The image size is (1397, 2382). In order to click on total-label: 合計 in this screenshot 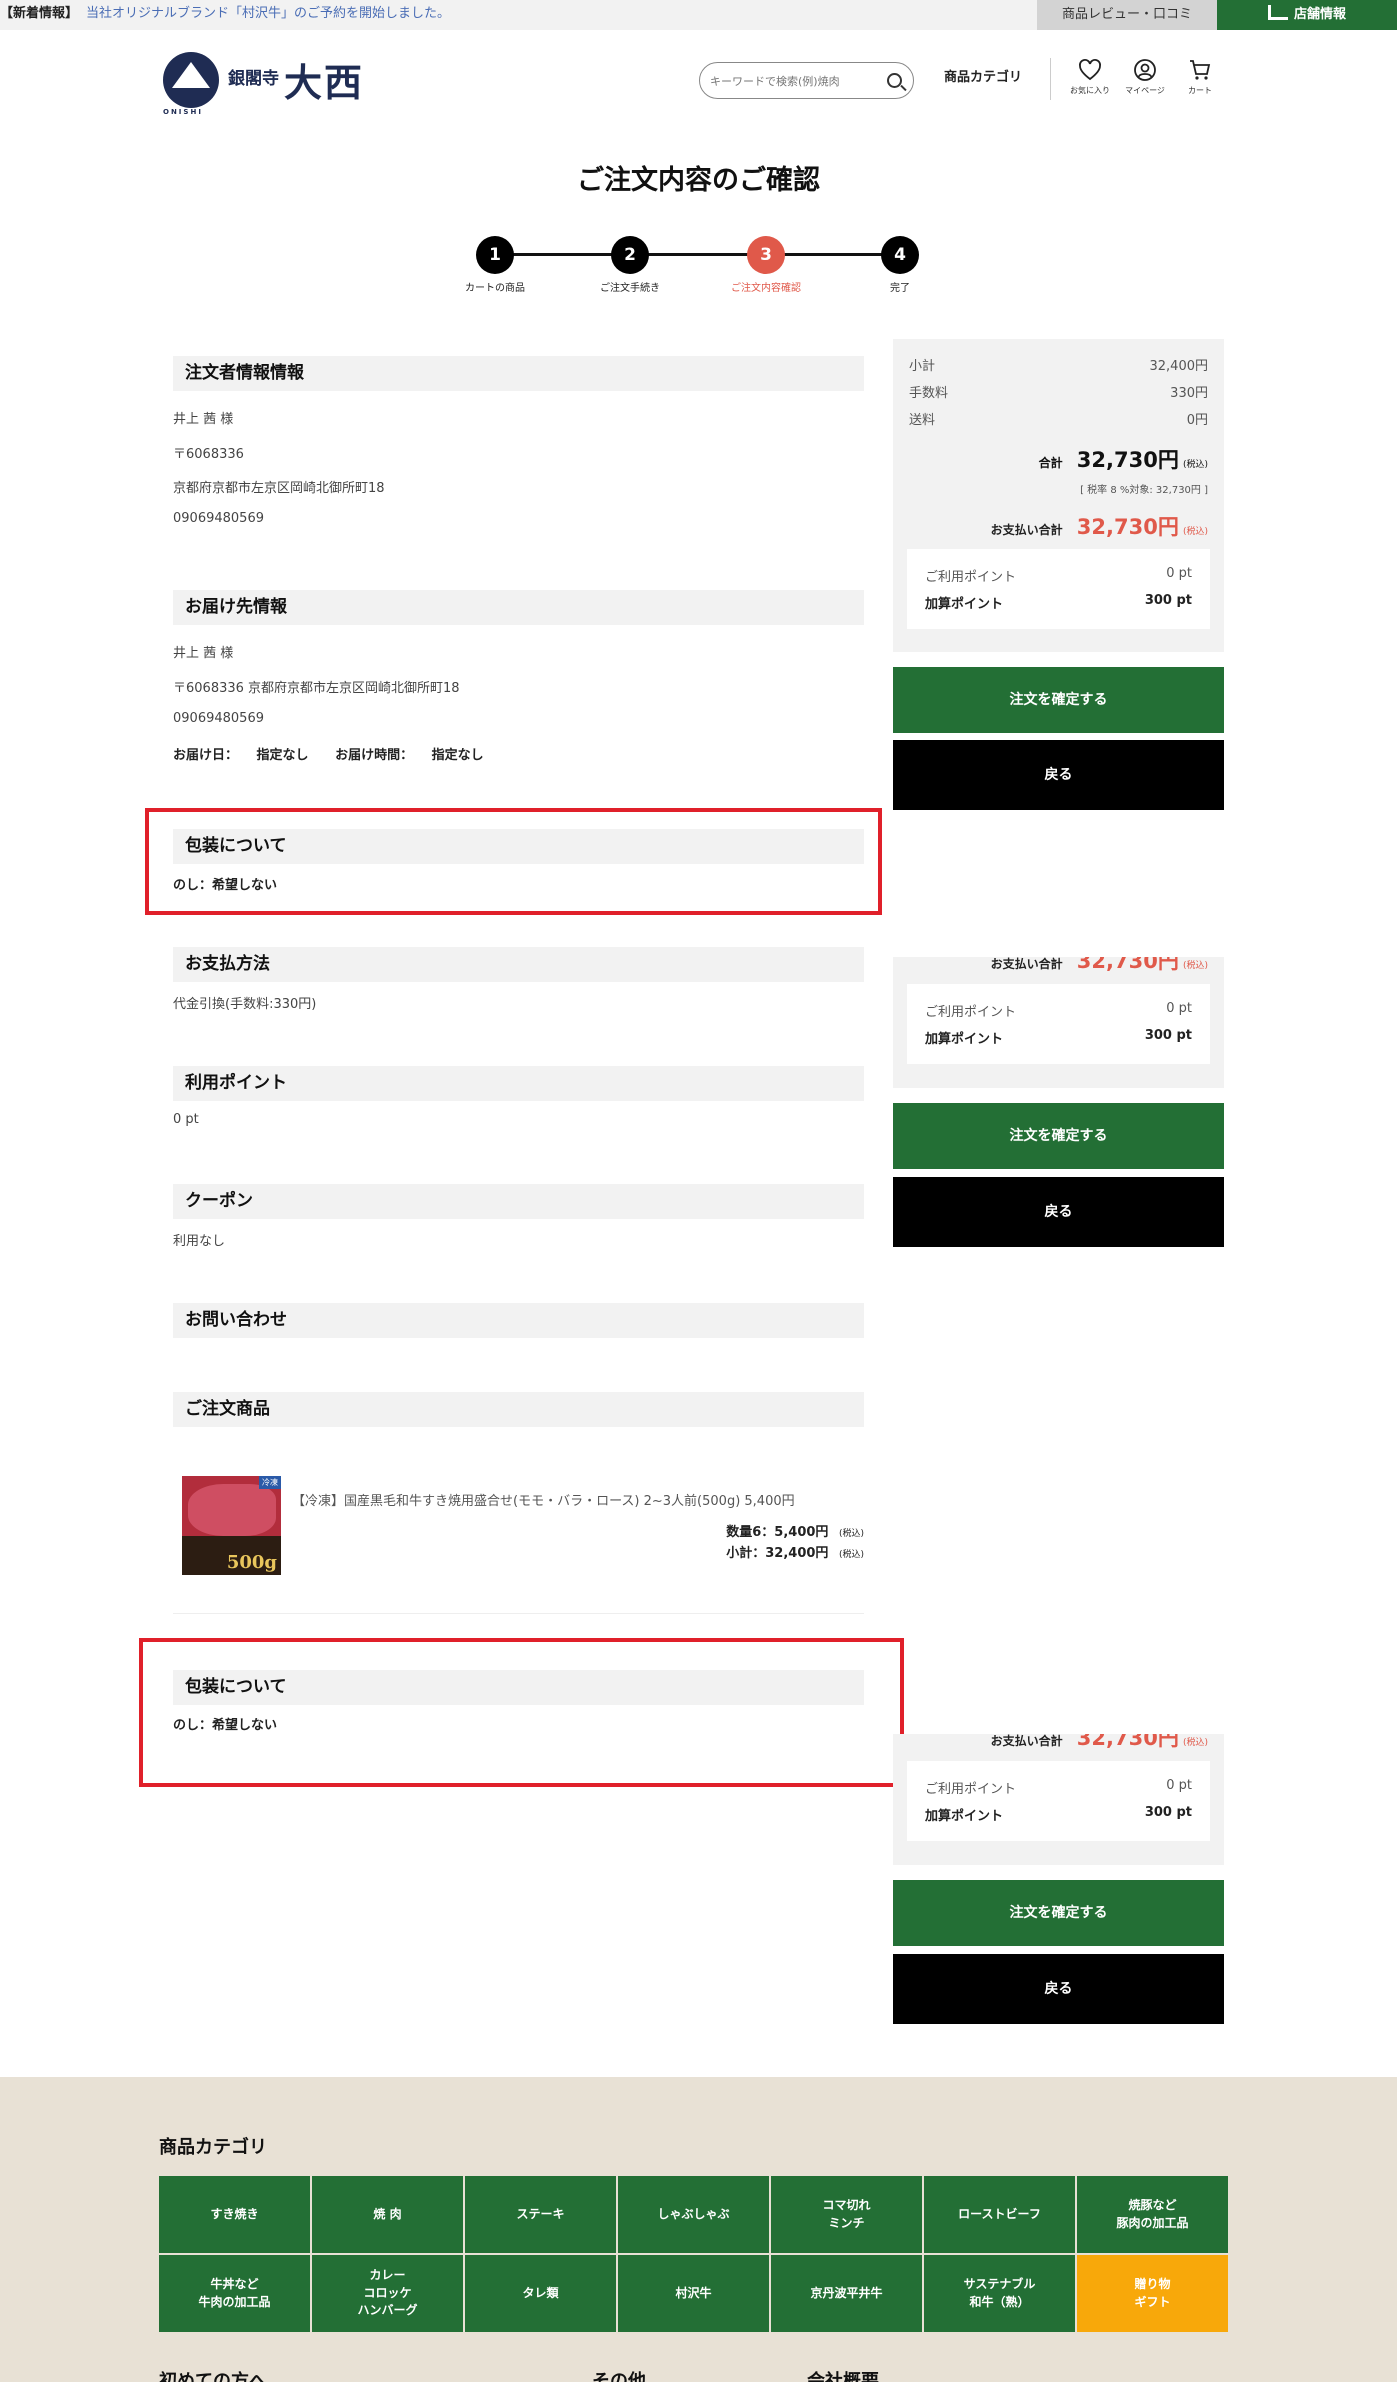, I will do `click(1050, 463)`.